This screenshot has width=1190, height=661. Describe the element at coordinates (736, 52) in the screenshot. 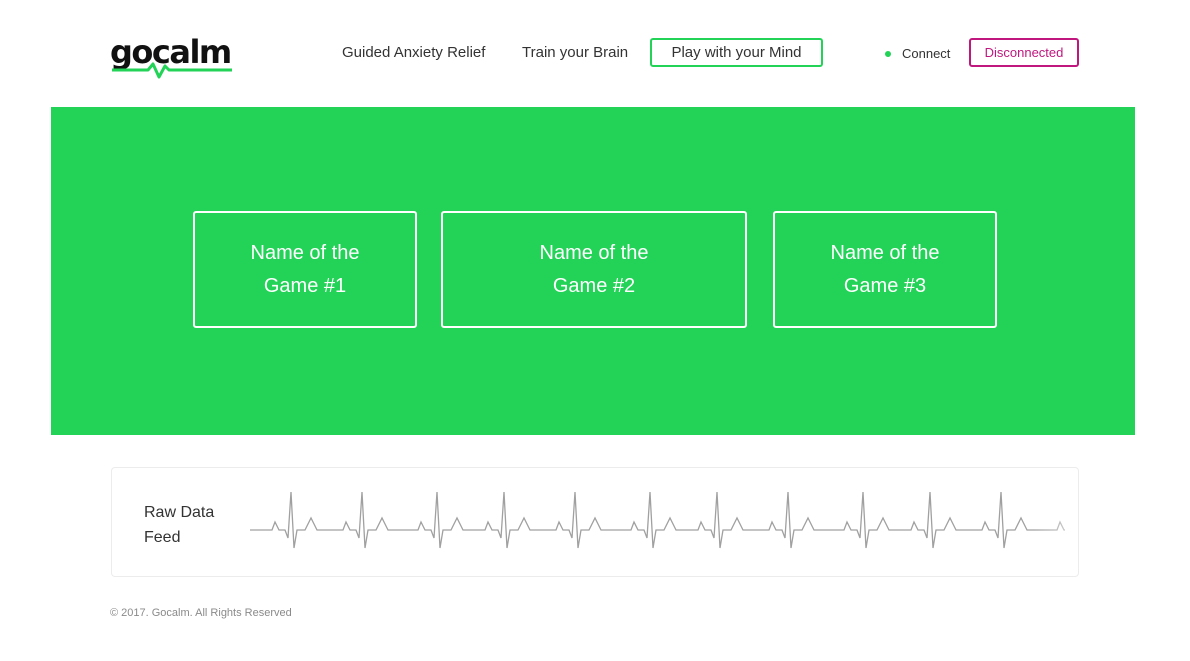

I see `nav-play-with-your-mind: Play with your Mind` at that location.